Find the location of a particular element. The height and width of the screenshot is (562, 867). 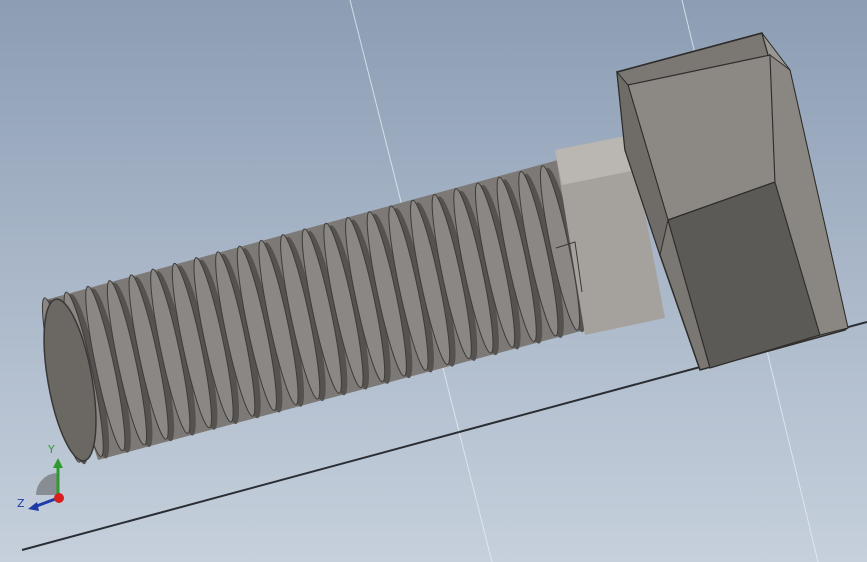

triad-x-axis-dot is located at coordinates (59, 498).